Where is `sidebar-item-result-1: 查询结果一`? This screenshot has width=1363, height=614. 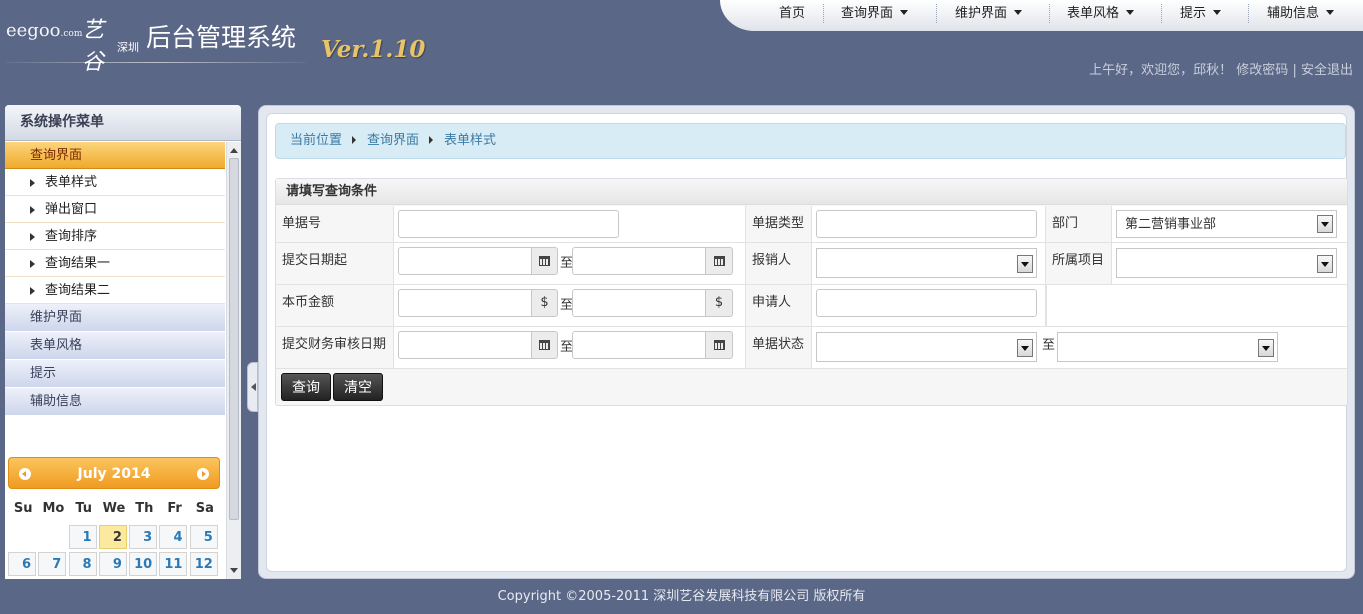
sidebar-item-result-1: 查询结果一 is located at coordinates (115, 263).